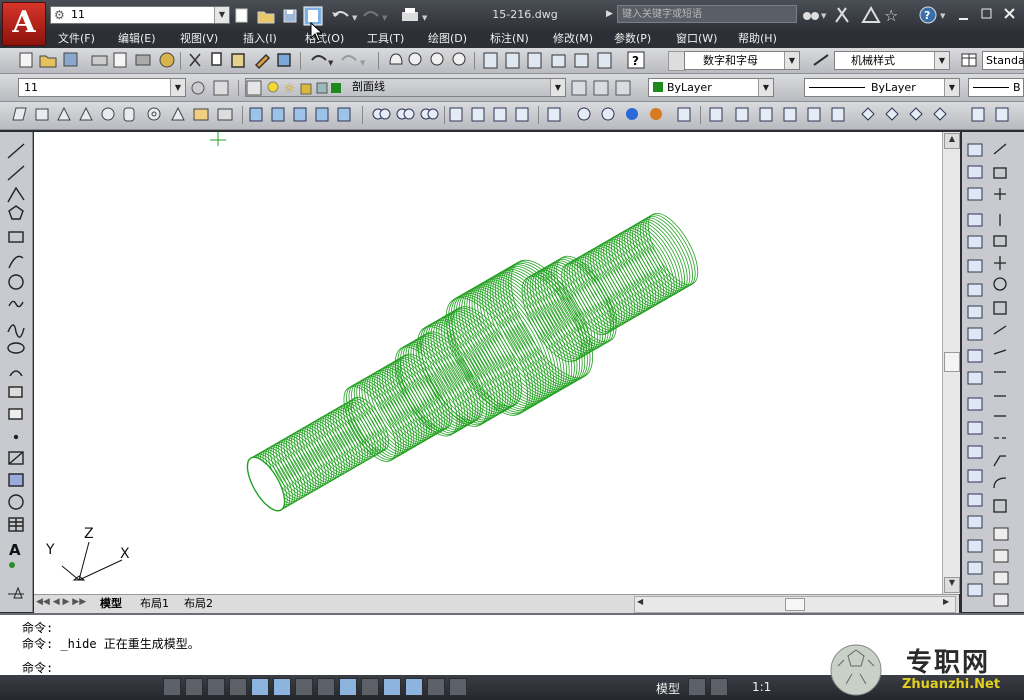 Image resolution: width=1024 pixels, height=700 pixels. Describe the element at coordinates (573, 39) in the screenshot. I see `menu-modify: 修改(M)` at that location.